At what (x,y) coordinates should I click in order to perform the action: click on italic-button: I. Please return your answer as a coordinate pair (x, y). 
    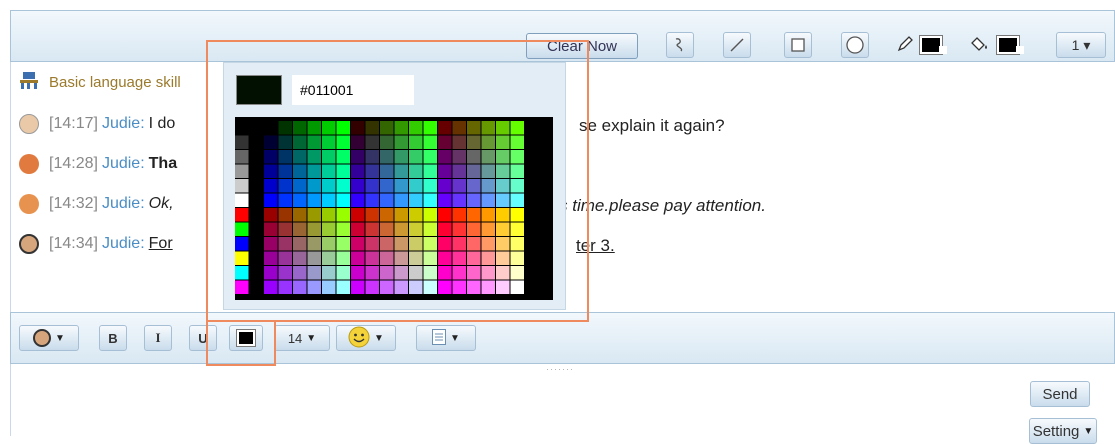
    Looking at the image, I should click on (158, 338).